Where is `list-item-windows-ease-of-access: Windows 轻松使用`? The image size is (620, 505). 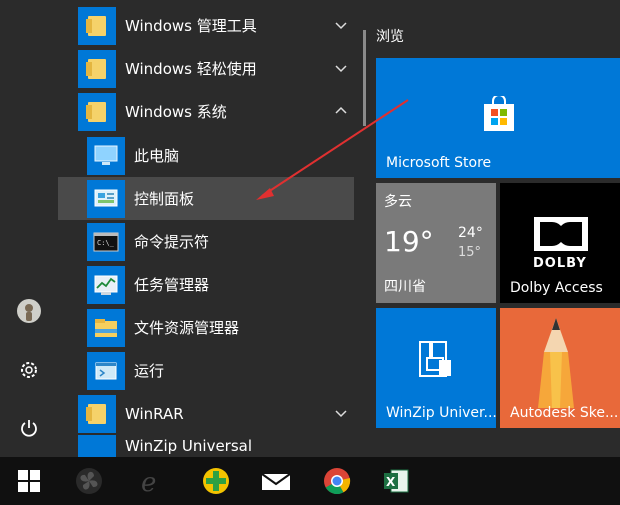
list-item-windows-ease-of-access: Windows 轻松使用 is located at coordinates (206, 68).